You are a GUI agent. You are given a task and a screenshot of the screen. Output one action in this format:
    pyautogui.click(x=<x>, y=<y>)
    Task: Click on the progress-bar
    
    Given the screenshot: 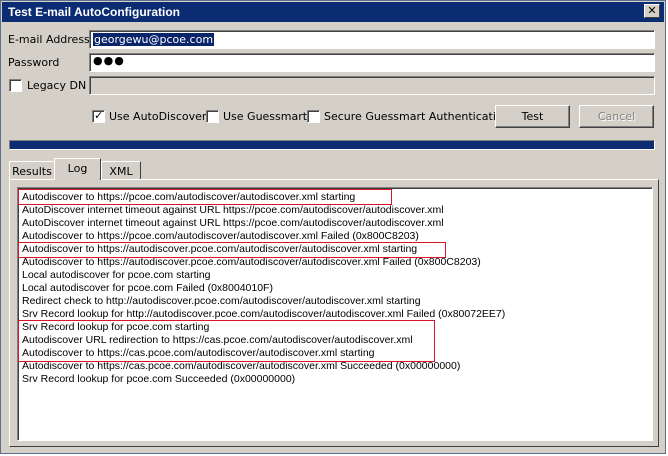 What is the action you would take?
    pyautogui.click(x=332, y=145)
    